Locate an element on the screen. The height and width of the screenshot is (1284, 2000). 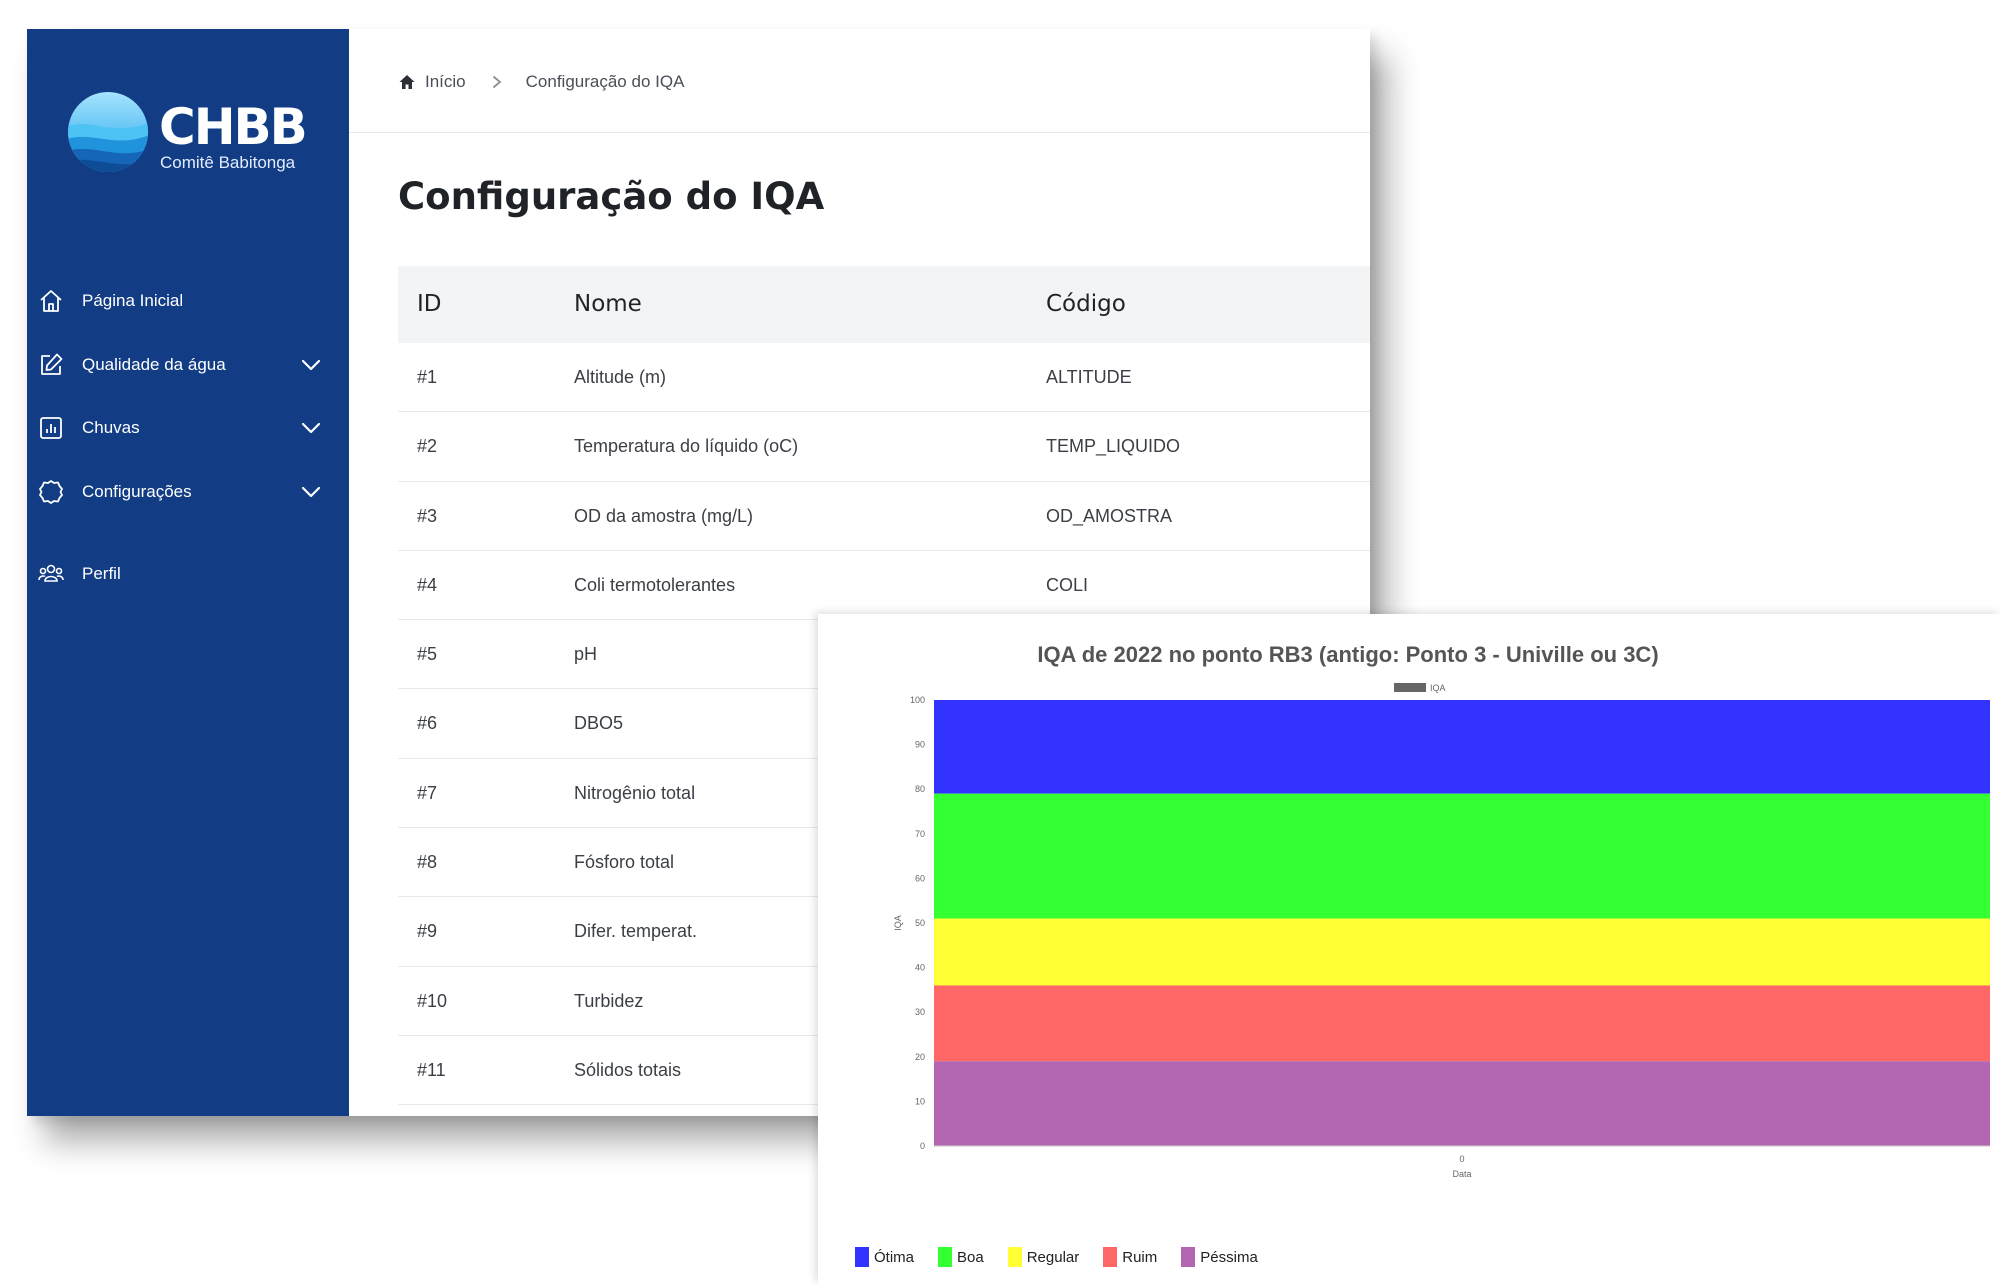
logo-subtitle: Comitê Babitonga is located at coordinates (228, 162).